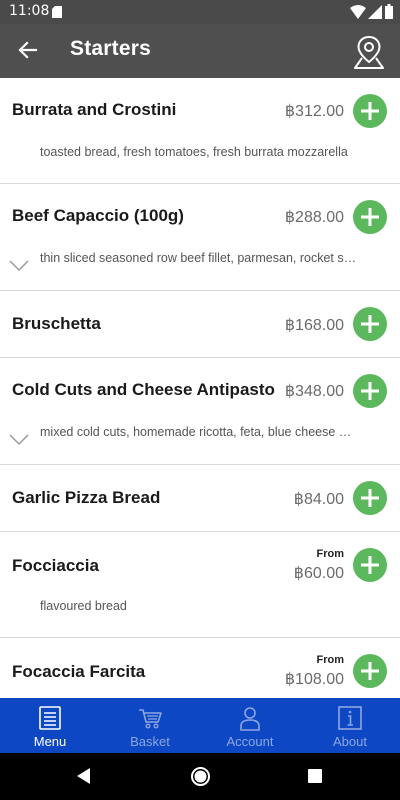  I want to click on sd-card-icon, so click(57, 12).